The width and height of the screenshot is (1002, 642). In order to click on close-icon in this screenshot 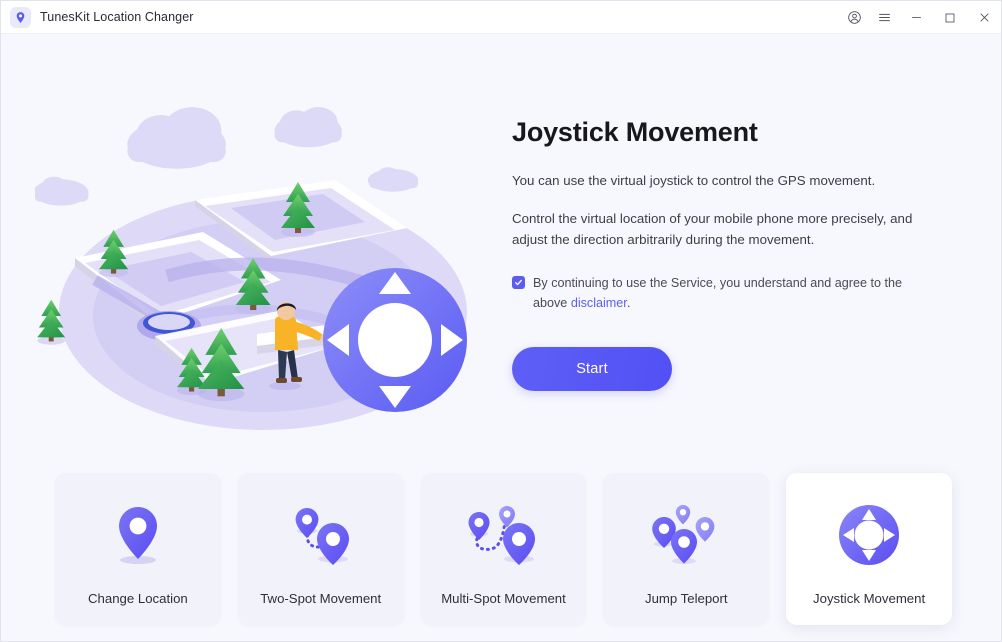, I will do `click(984, 17)`.